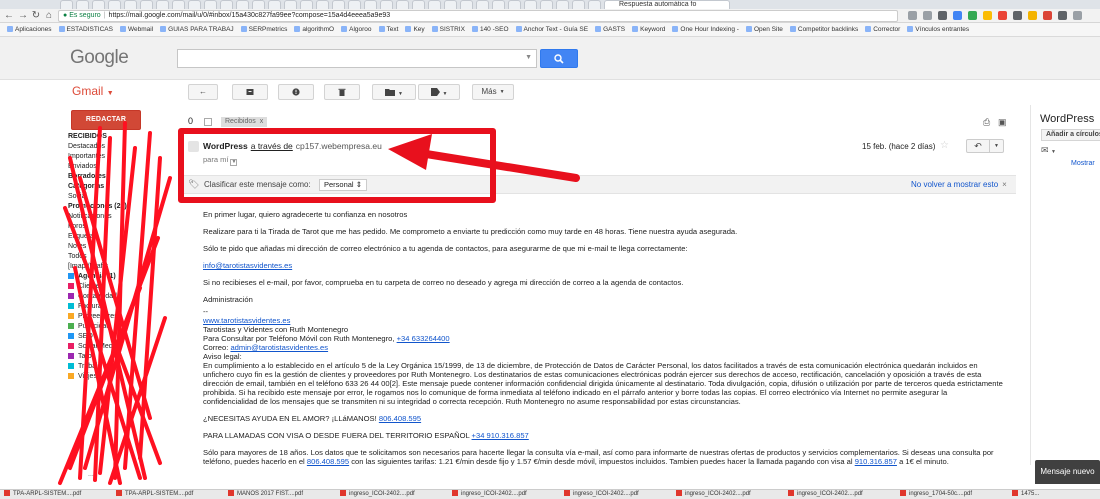 The image size is (1100, 499). I want to click on reply-button: ↶, so click(978, 146).